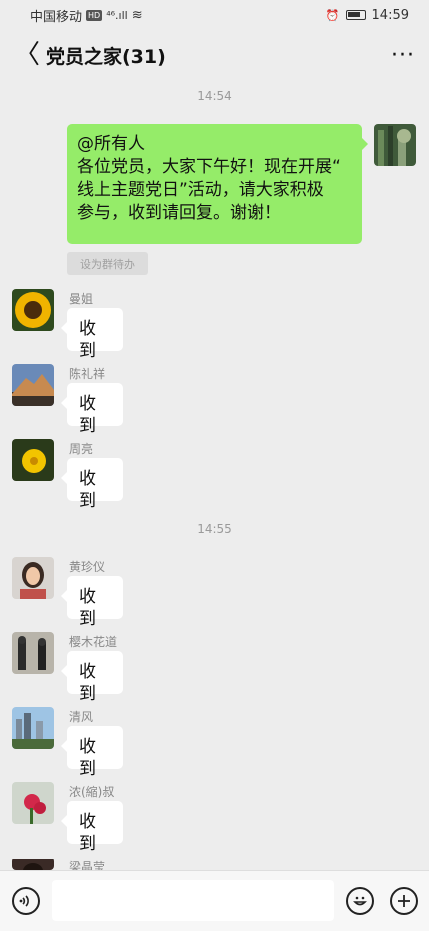 This screenshot has height=931, width=429. Describe the element at coordinates (107, 263) in the screenshot. I see `set-group-todo-button: 设为群待办` at that location.